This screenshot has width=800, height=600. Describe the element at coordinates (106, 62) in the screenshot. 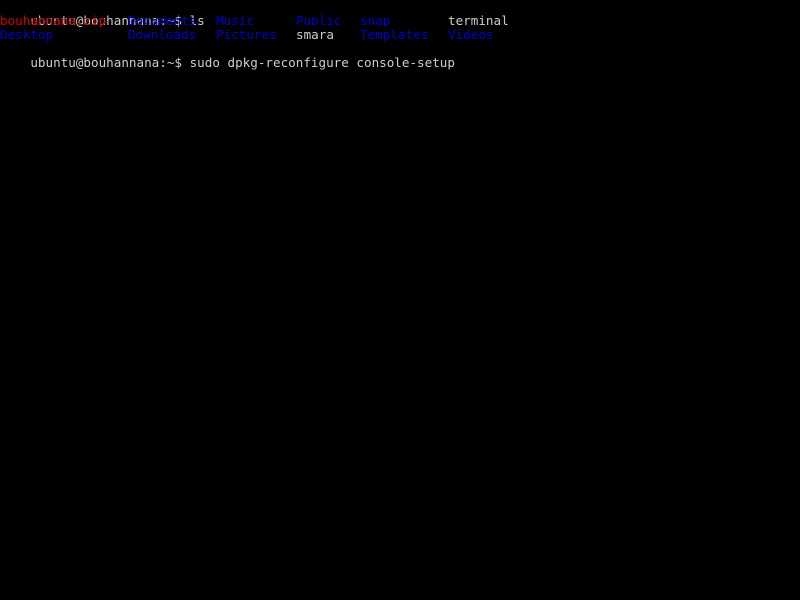

I see `shell-prompt: ubuntu@bouhannana:~$` at that location.